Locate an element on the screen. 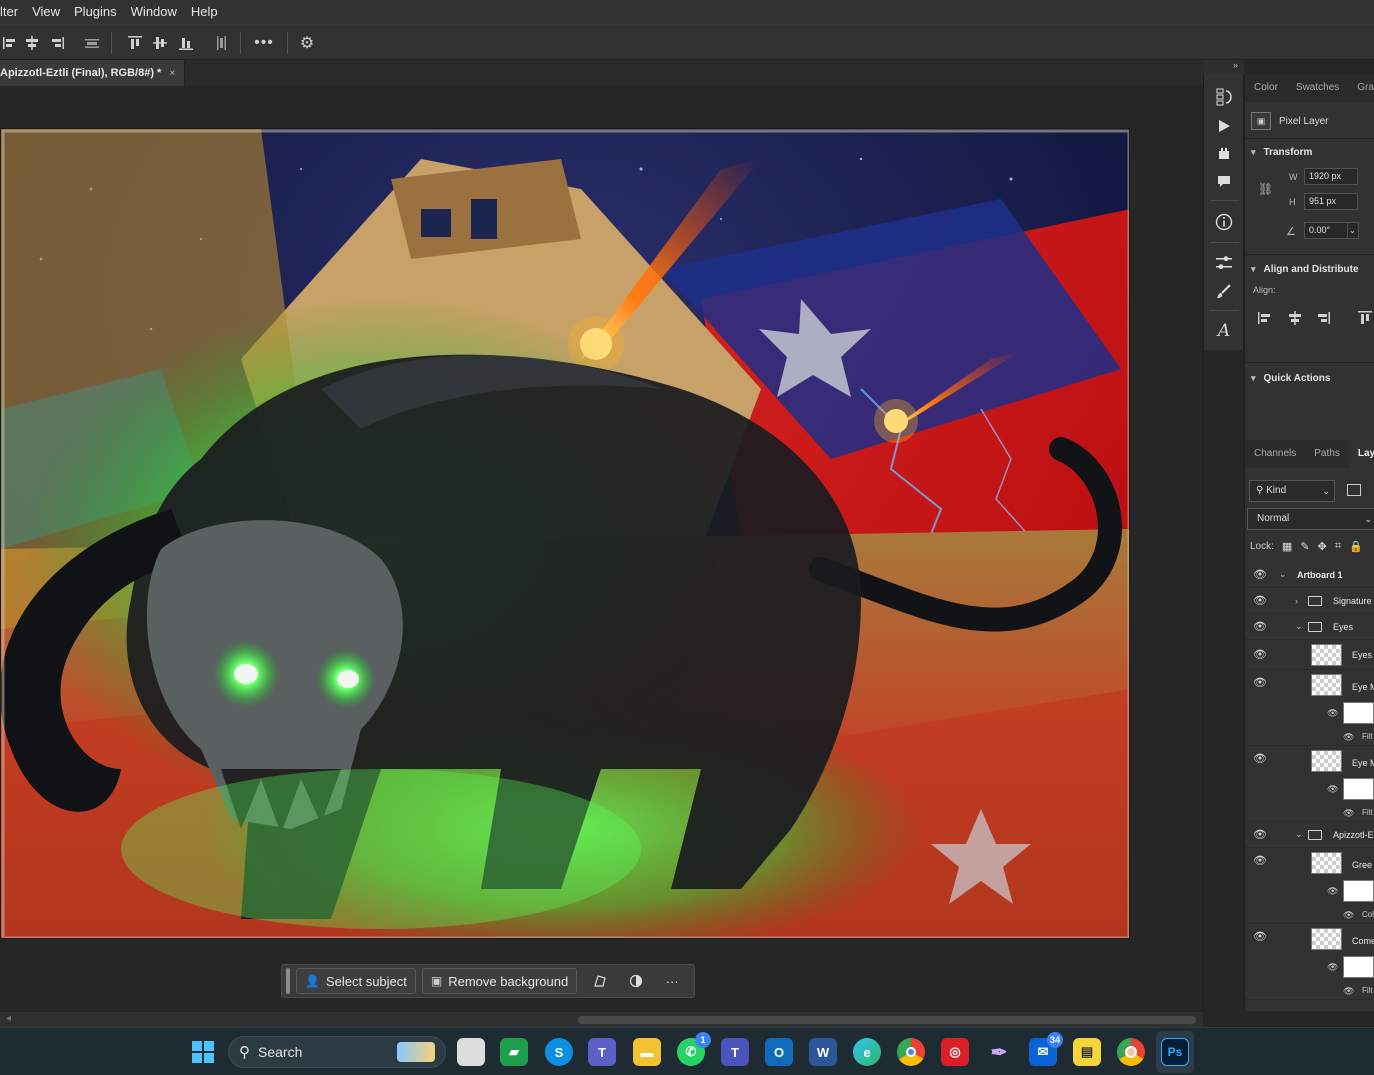 Image resolution: width=1374 pixels, height=1075 pixels. edge-icon: e is located at coordinates (867, 1052).